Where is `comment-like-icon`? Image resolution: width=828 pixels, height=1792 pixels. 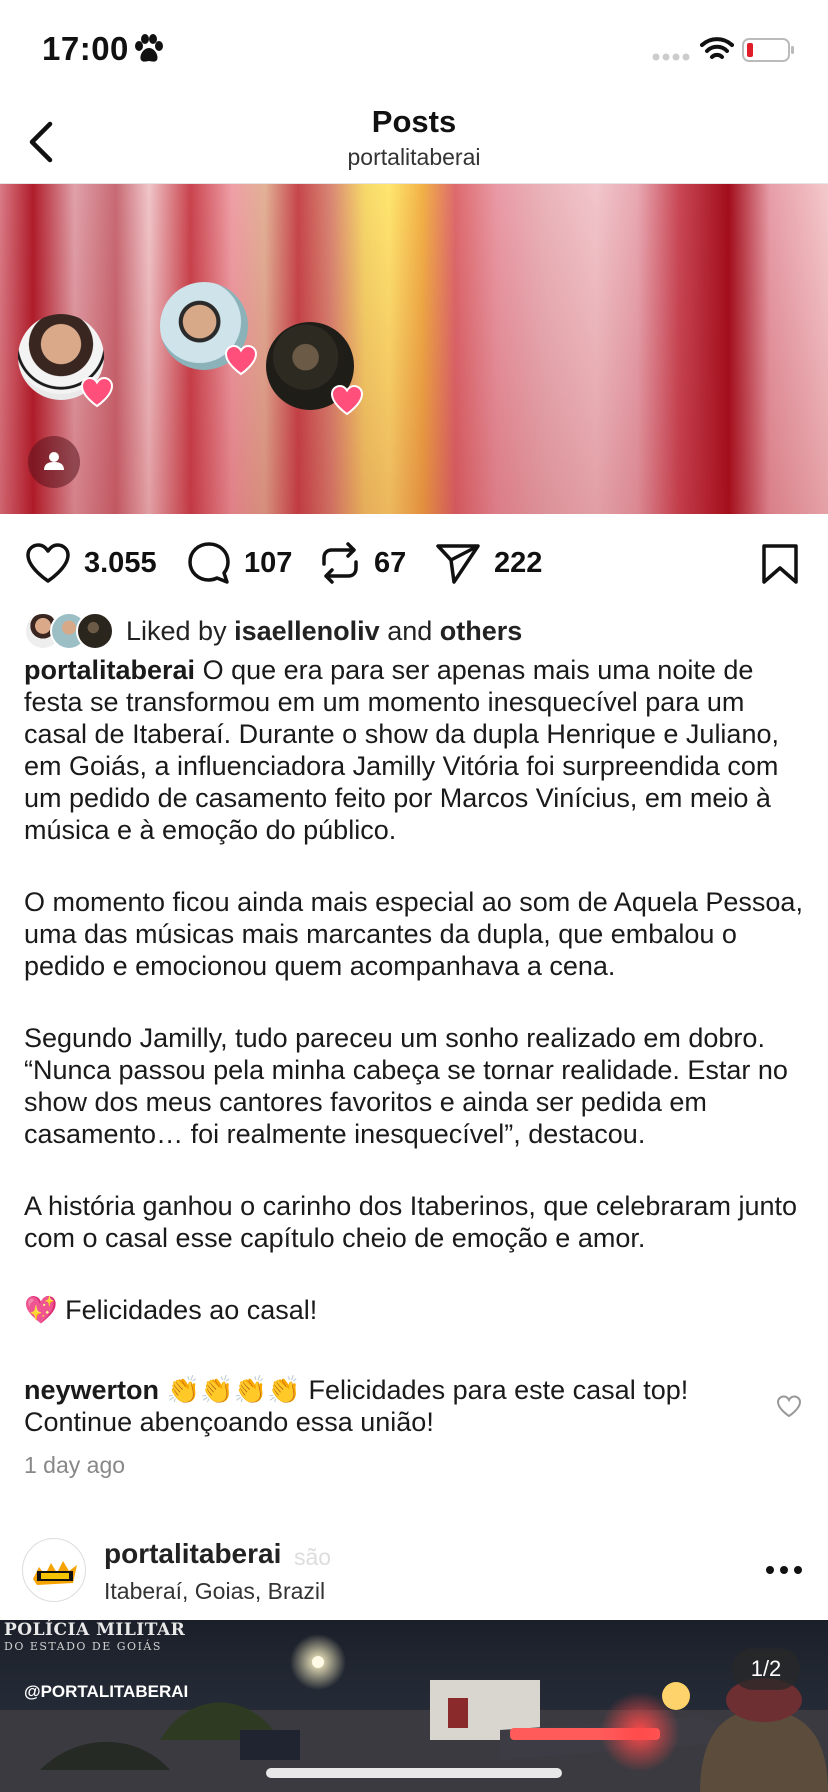 comment-like-icon is located at coordinates (789, 1406).